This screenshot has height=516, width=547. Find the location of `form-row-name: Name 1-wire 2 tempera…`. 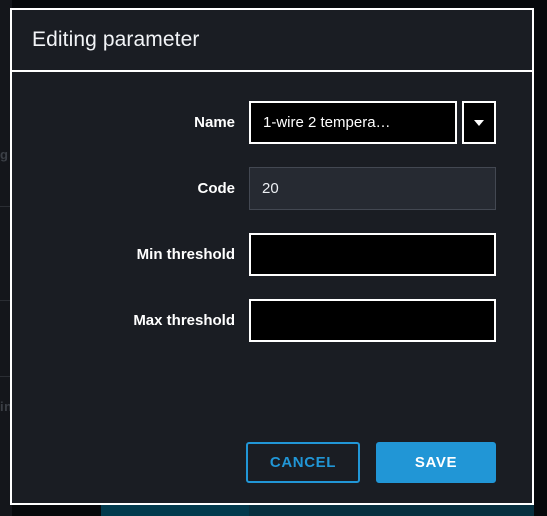

form-row-name: Name 1-wire 2 tempera… is located at coordinates (272, 122).